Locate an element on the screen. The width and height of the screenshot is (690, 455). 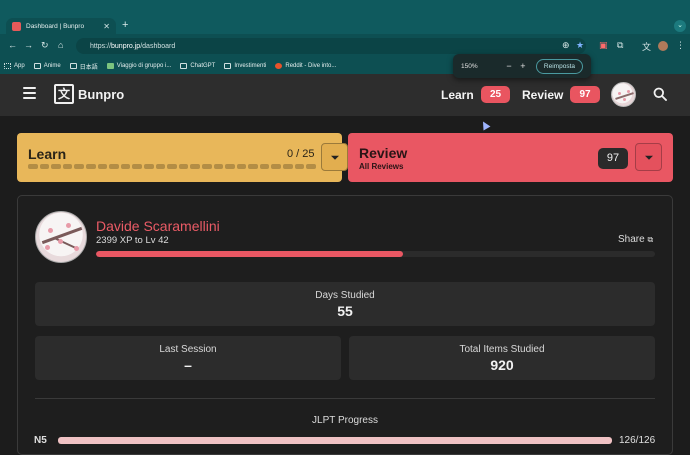
days-studied-label: Days Studied is located at coordinates (345, 295).